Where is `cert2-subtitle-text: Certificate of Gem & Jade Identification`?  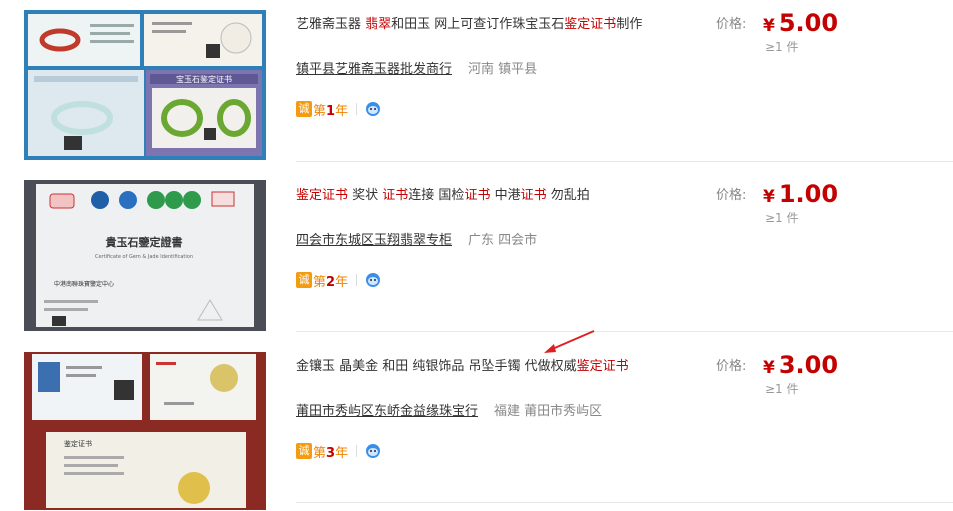 cert2-subtitle-text: Certificate of Gem & Jade Identification is located at coordinates (144, 257).